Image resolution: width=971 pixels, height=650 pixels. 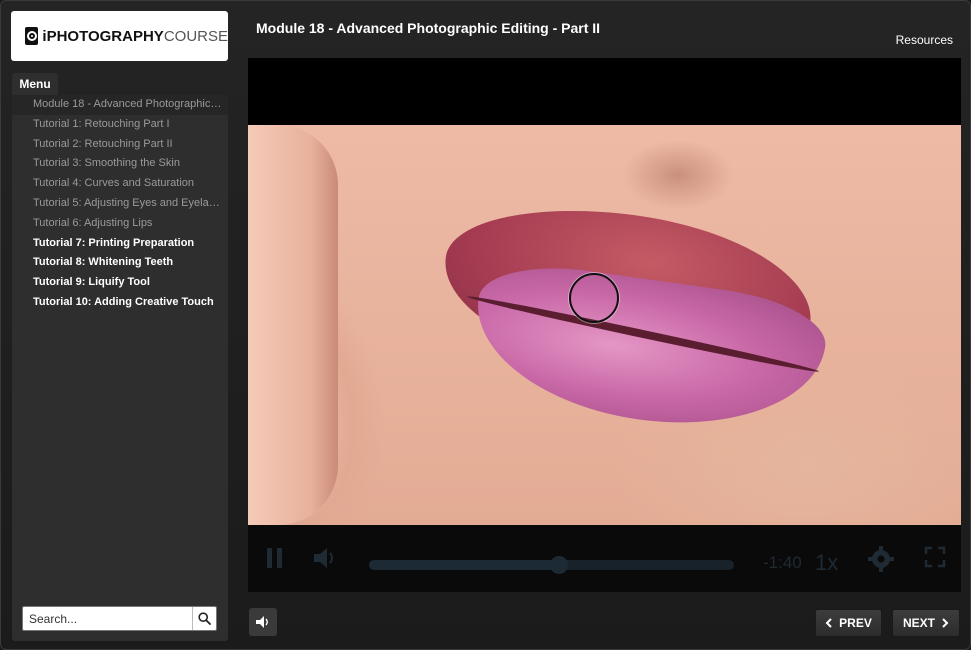 I want to click on menu-item-tutorial-4: Tutorial 4: Curves and Saturation, so click(x=120, y=184).